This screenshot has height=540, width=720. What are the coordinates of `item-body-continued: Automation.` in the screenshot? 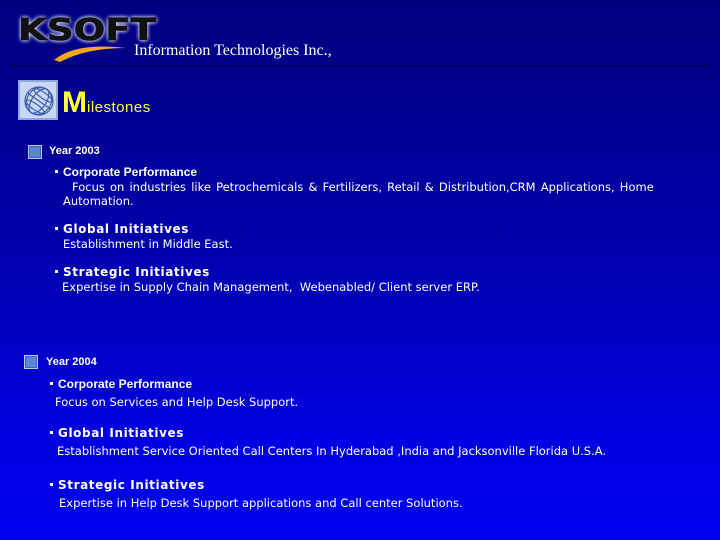 It's located at (98, 201).